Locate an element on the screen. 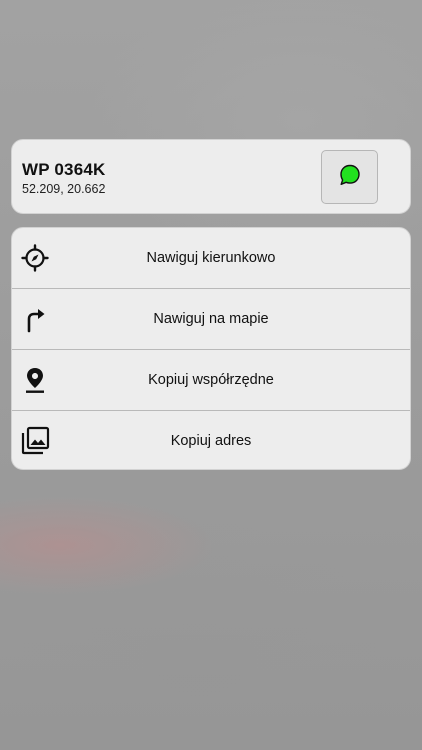  menu-item-label: Nawiguj kierunkowo is located at coordinates (211, 258).